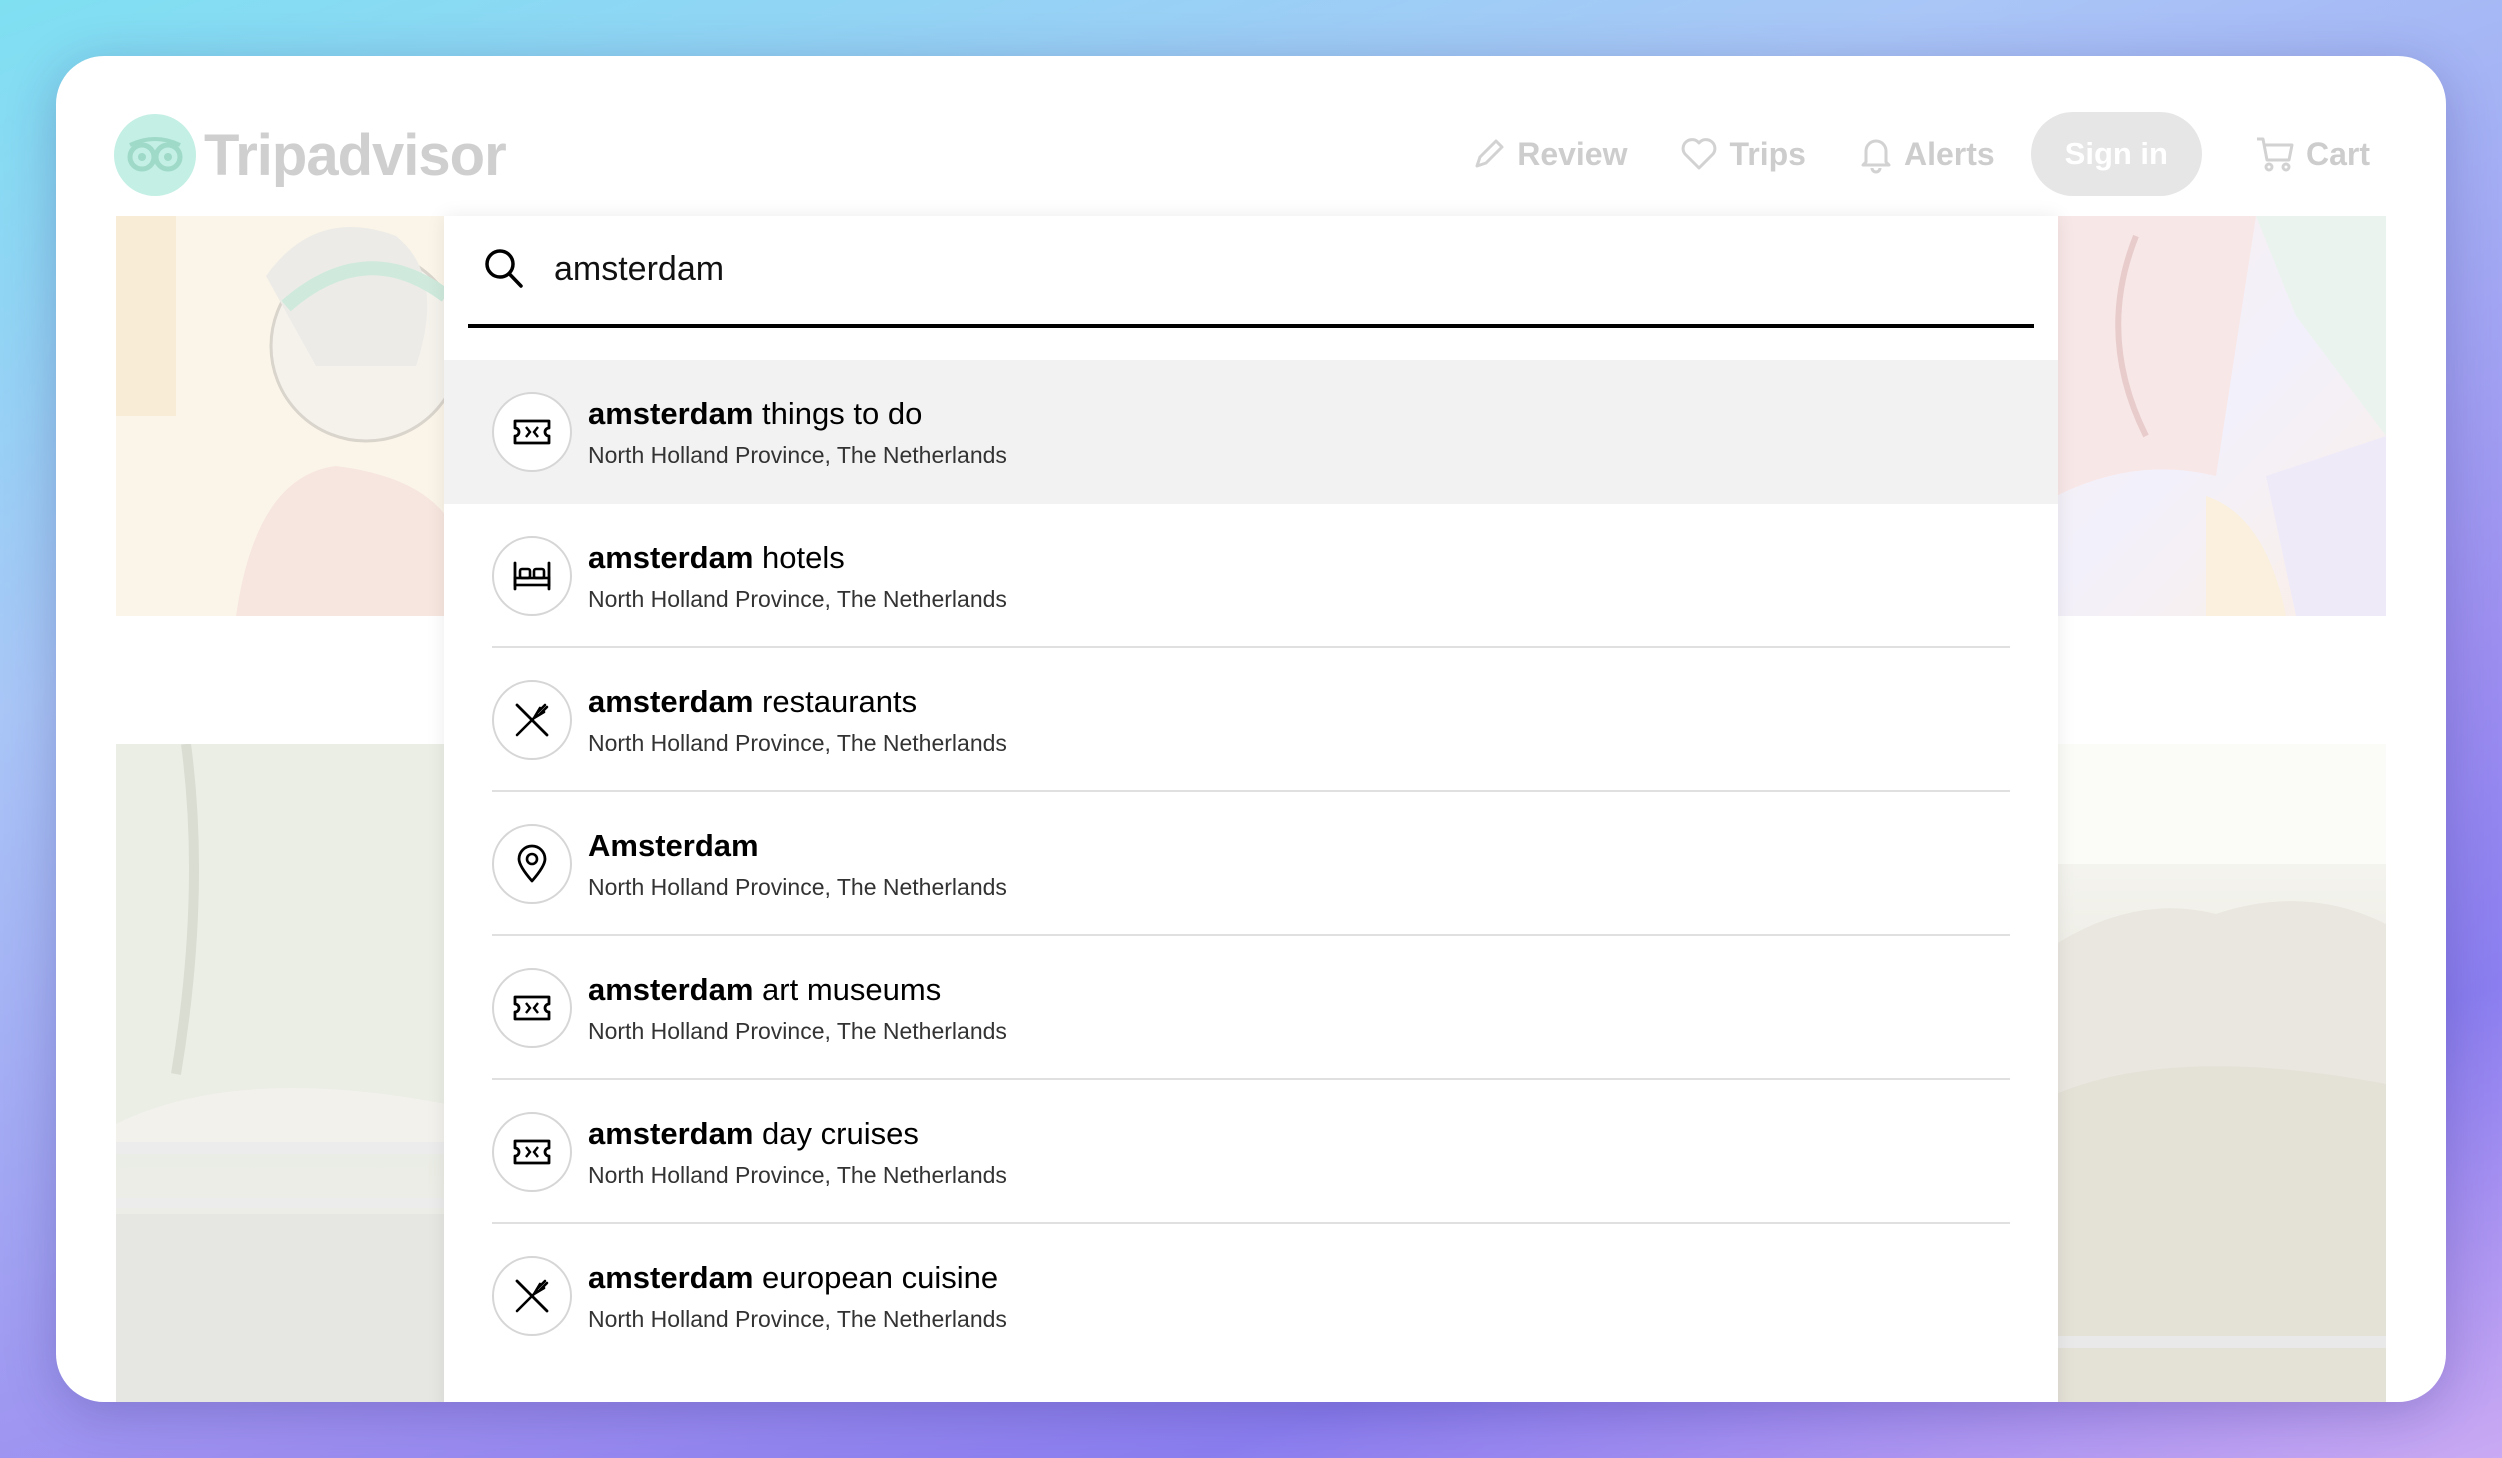 The image size is (2502, 1458). Describe the element at coordinates (836, 1133) in the screenshot. I see `result-category: day cruises` at that location.